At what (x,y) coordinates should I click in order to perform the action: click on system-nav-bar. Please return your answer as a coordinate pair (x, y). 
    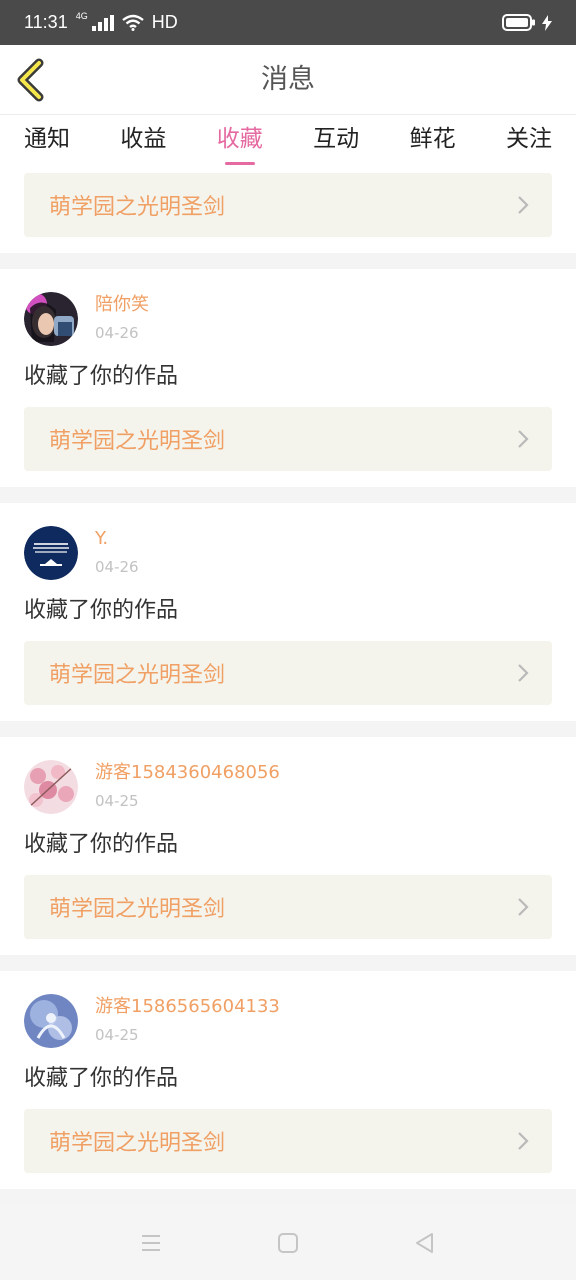
    Looking at the image, I should click on (288, 1242).